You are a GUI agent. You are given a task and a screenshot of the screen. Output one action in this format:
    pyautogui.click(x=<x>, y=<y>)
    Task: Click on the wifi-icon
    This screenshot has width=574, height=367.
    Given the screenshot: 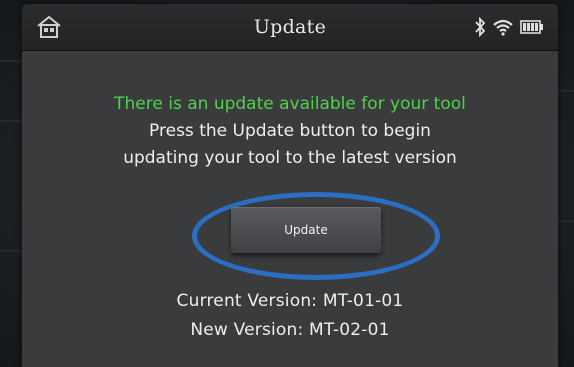 What is the action you would take?
    pyautogui.click(x=503, y=27)
    